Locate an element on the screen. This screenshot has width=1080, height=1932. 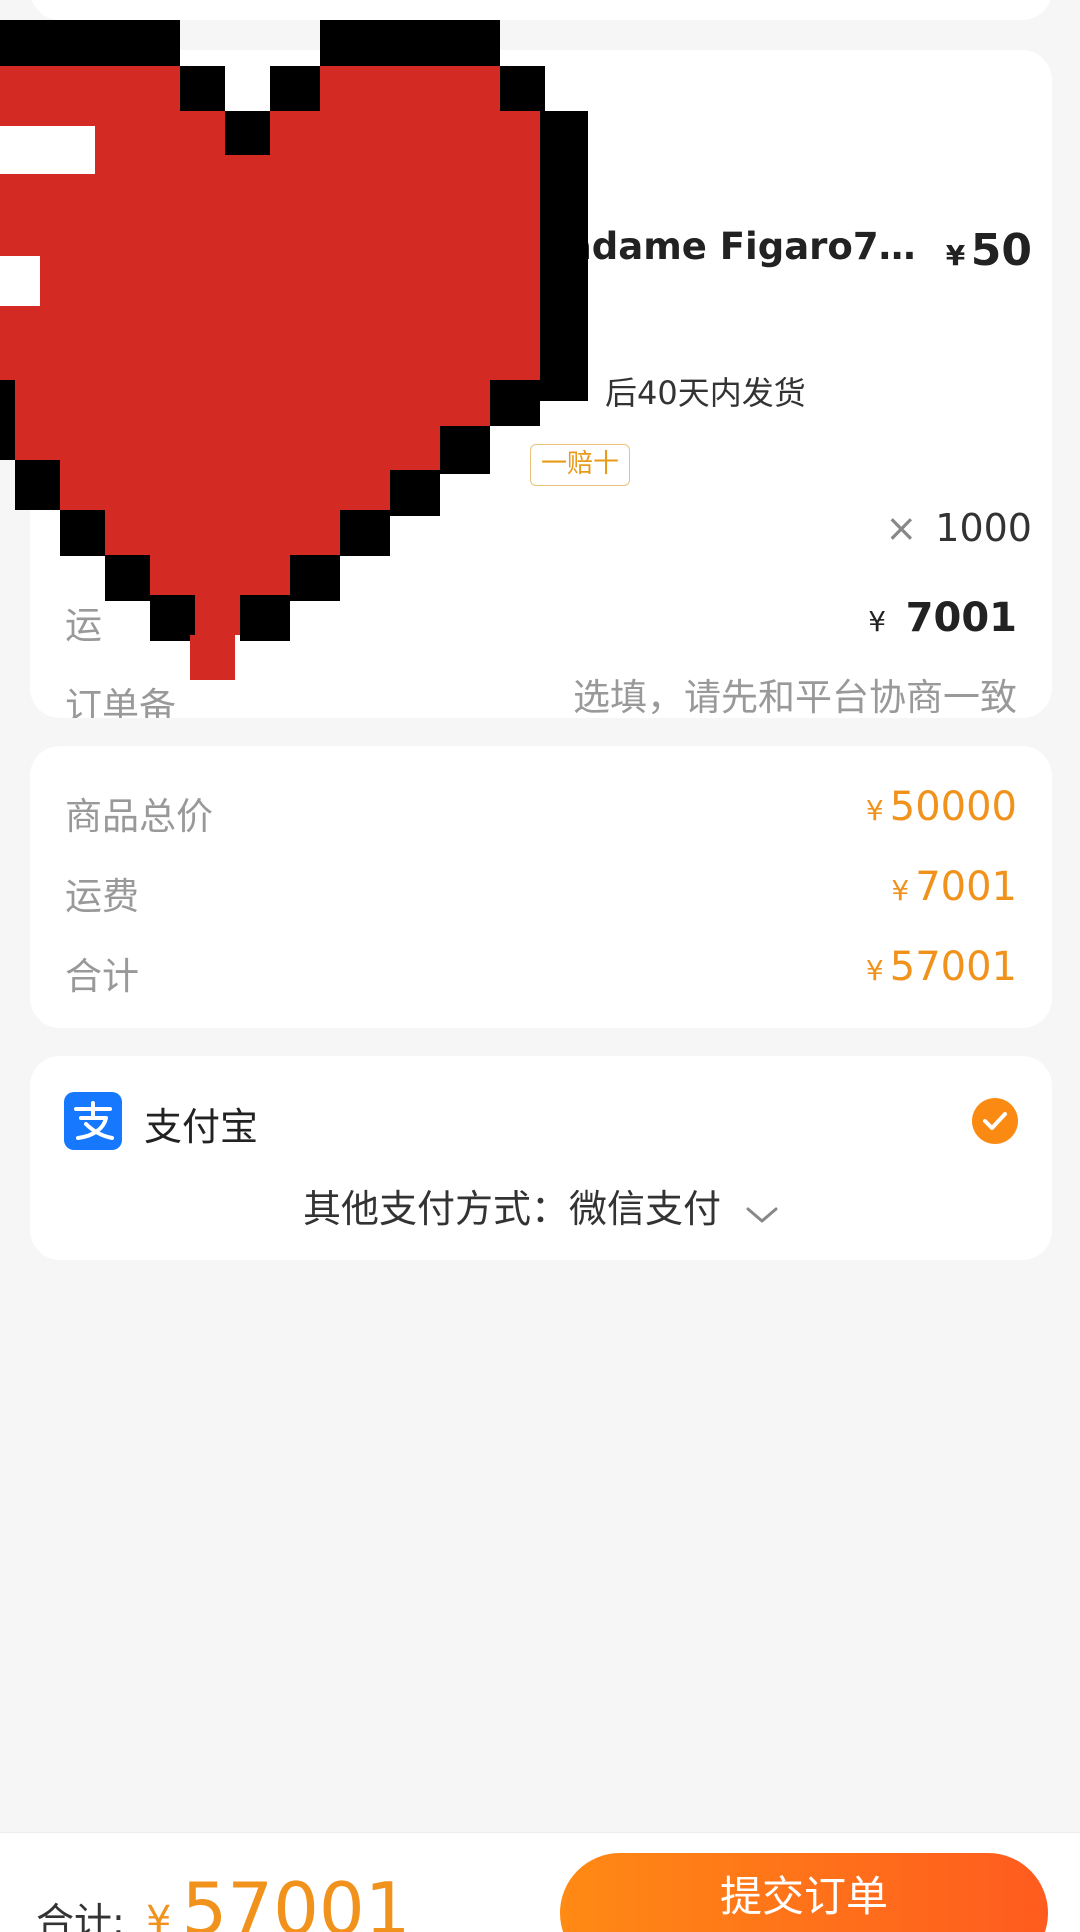
total-value: ¥57001 is located at coordinates (278, 1899).